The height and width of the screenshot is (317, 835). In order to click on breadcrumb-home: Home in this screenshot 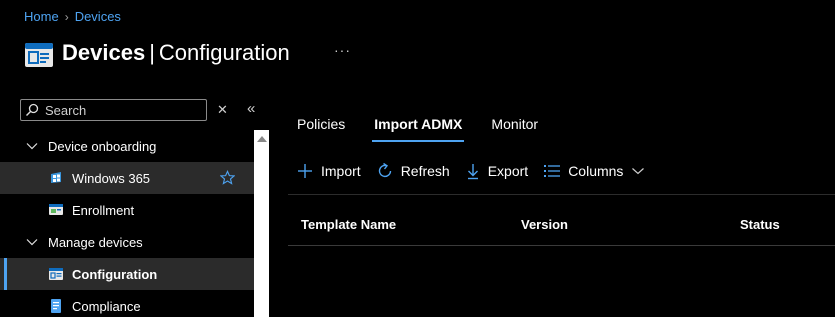, I will do `click(41, 16)`.